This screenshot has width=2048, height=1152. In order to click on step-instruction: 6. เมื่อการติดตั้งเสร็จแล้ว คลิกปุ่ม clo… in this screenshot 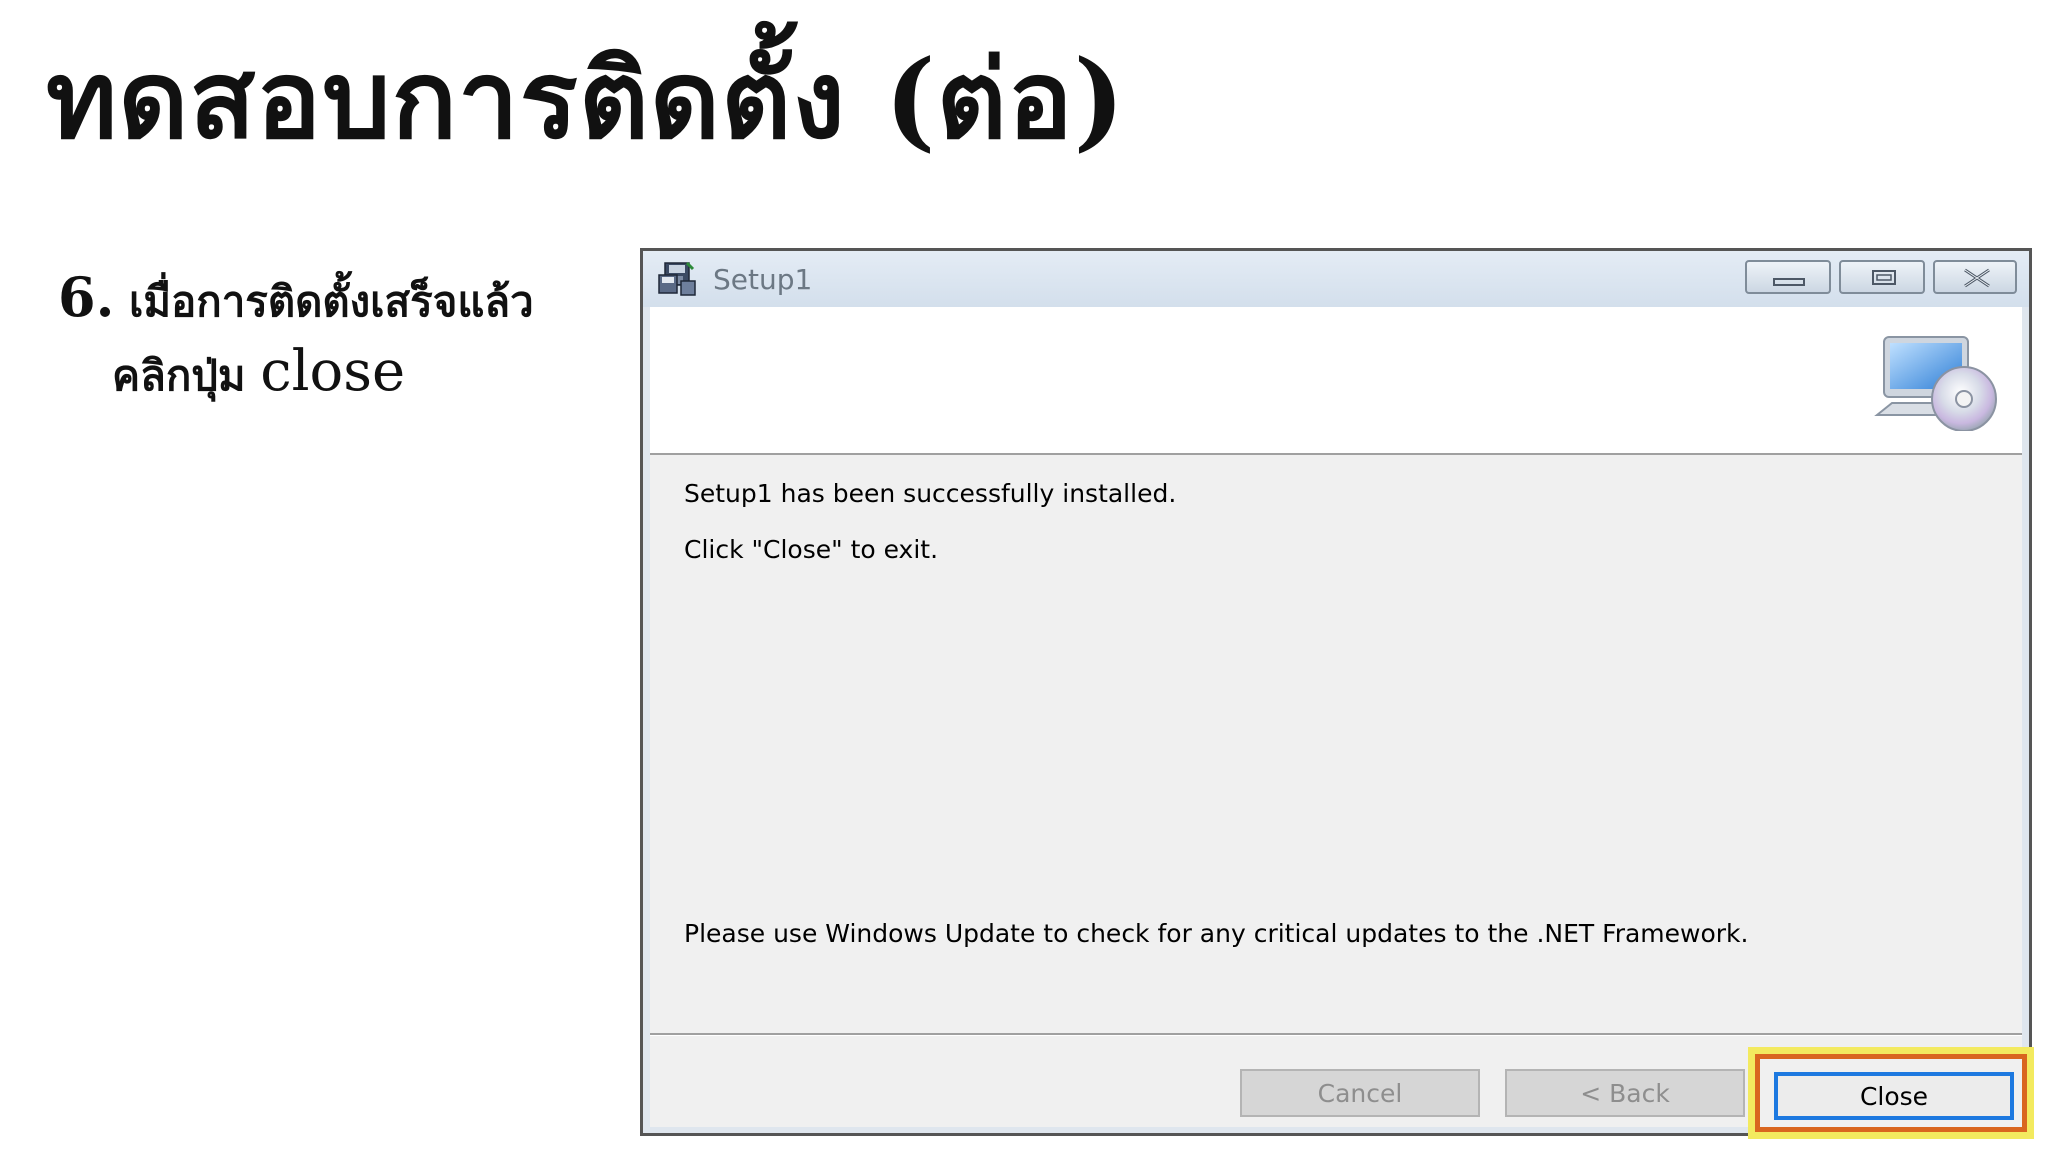, I will do `click(338, 336)`.